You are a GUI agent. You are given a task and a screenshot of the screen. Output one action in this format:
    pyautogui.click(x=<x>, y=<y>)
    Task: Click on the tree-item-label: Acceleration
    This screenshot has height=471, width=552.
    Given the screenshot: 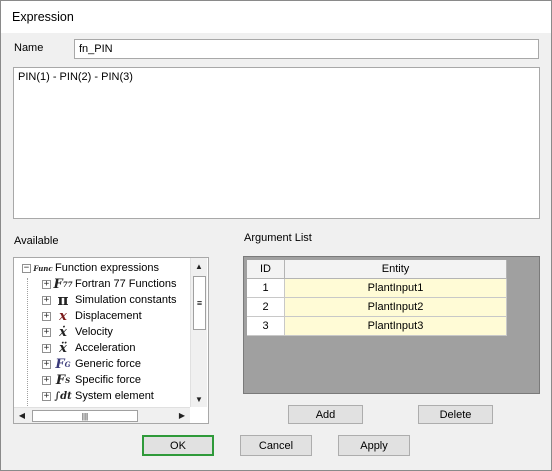 What is the action you would take?
    pyautogui.click(x=105, y=348)
    